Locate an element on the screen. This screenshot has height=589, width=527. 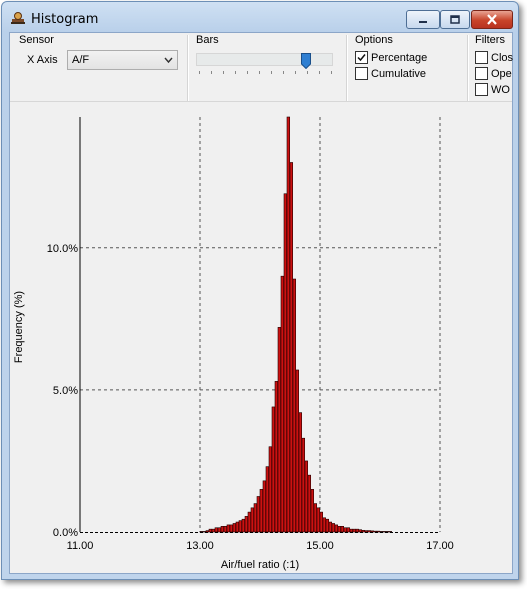
wot-label: WO is located at coordinates (500, 90).